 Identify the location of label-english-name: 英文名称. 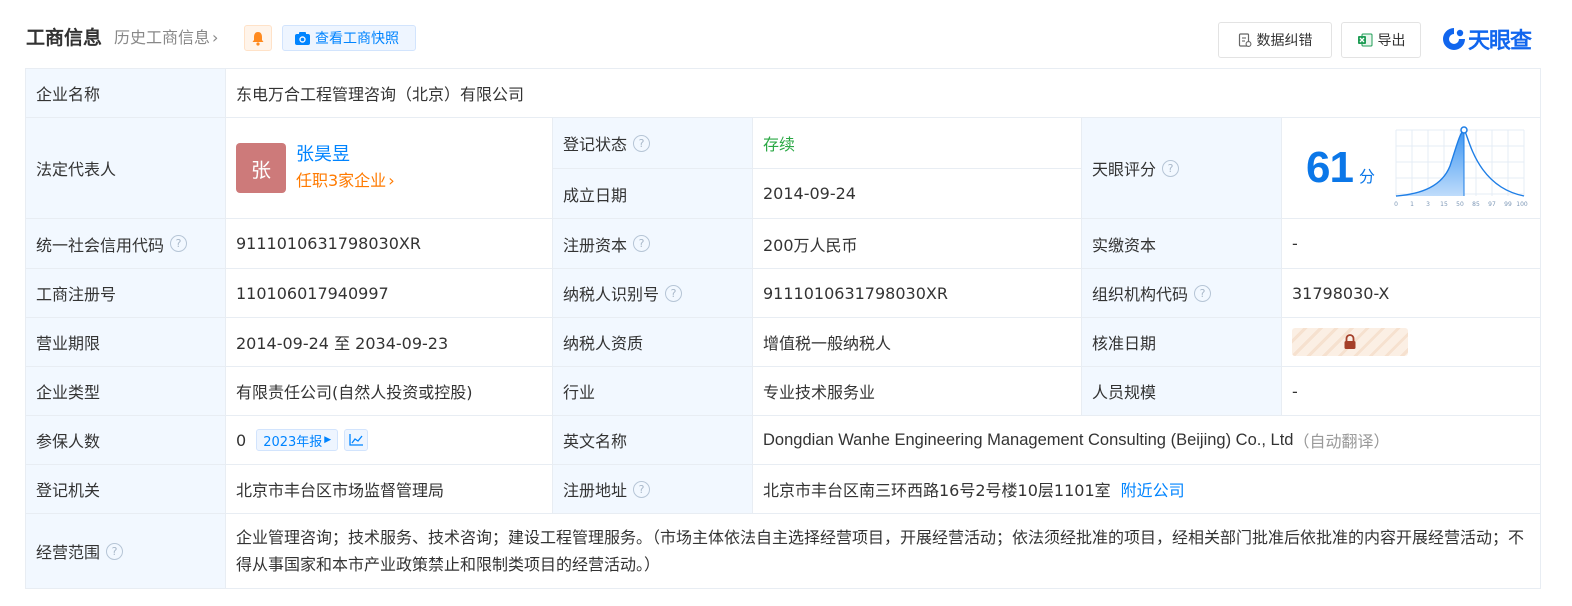
(653, 440).